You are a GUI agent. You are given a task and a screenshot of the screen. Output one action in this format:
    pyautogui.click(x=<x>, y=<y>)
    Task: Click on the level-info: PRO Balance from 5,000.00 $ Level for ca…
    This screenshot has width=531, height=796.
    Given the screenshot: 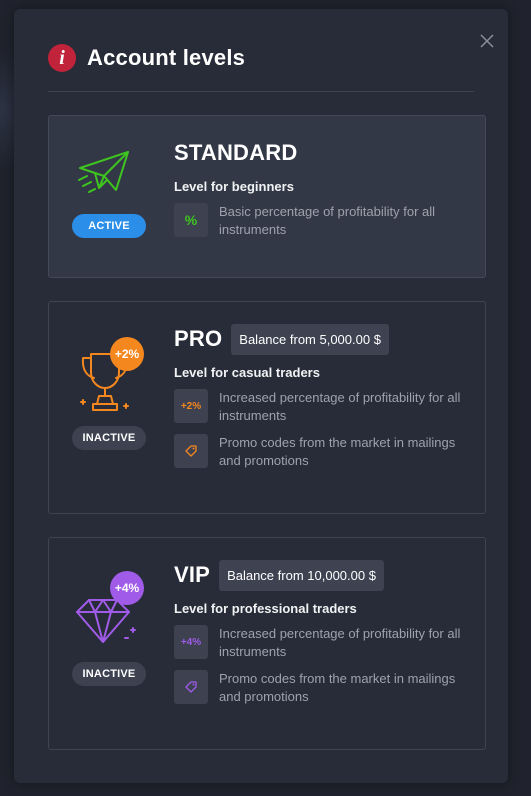 What is the action you would take?
    pyautogui.click(x=324, y=396)
    